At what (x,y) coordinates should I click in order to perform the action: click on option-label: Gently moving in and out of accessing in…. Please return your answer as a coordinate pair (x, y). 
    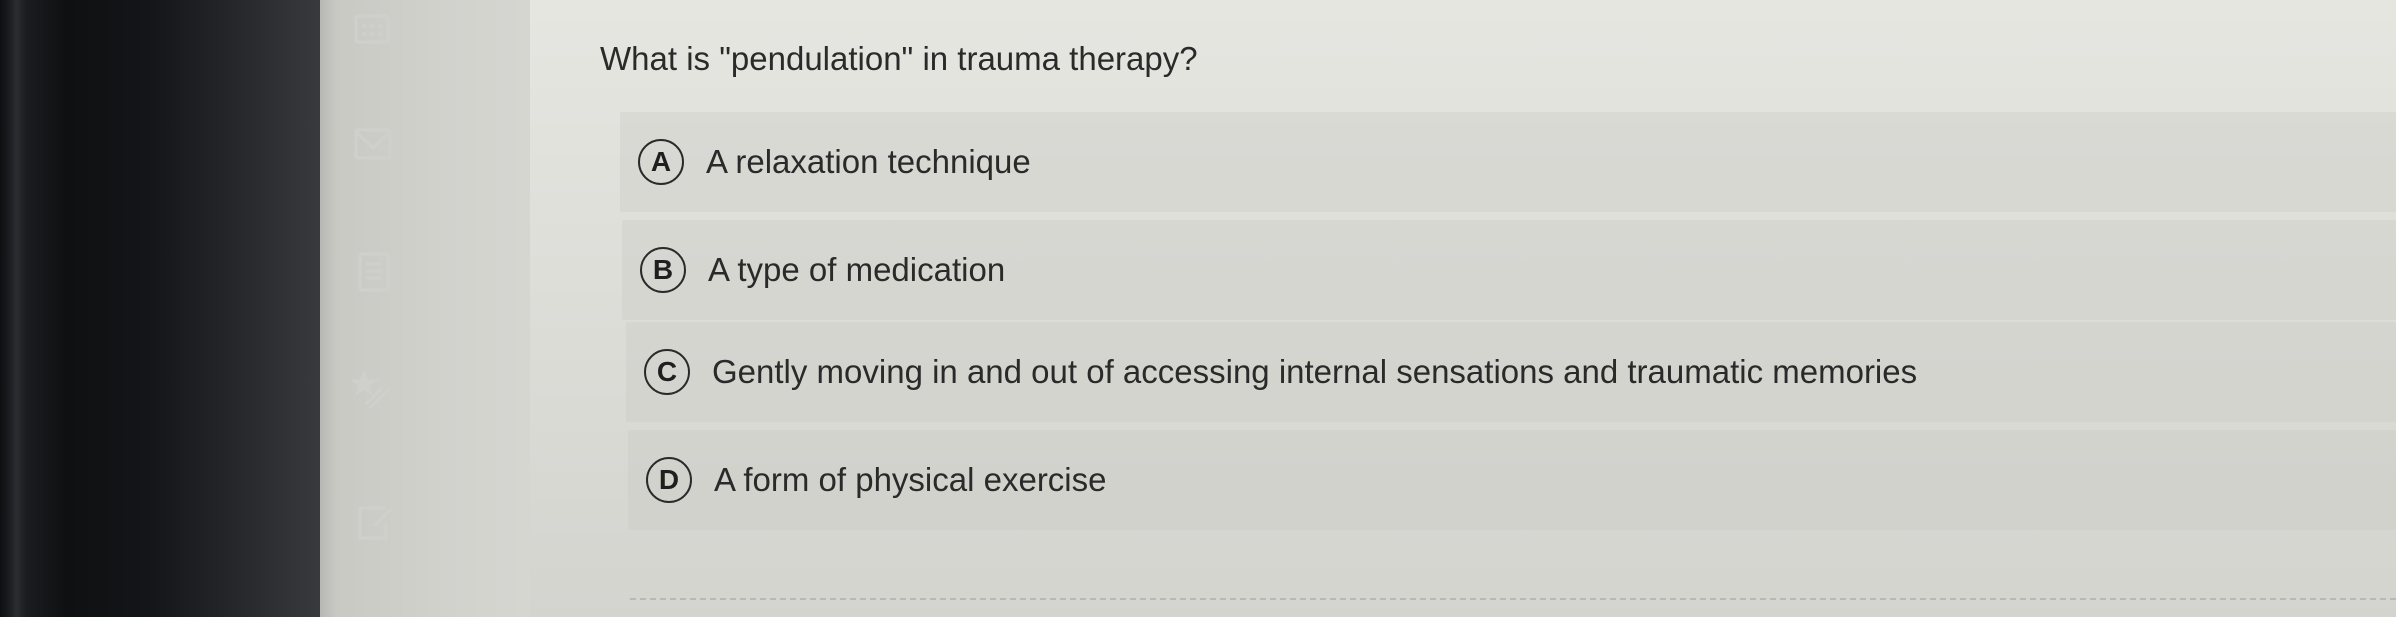
    Looking at the image, I should click on (1315, 371).